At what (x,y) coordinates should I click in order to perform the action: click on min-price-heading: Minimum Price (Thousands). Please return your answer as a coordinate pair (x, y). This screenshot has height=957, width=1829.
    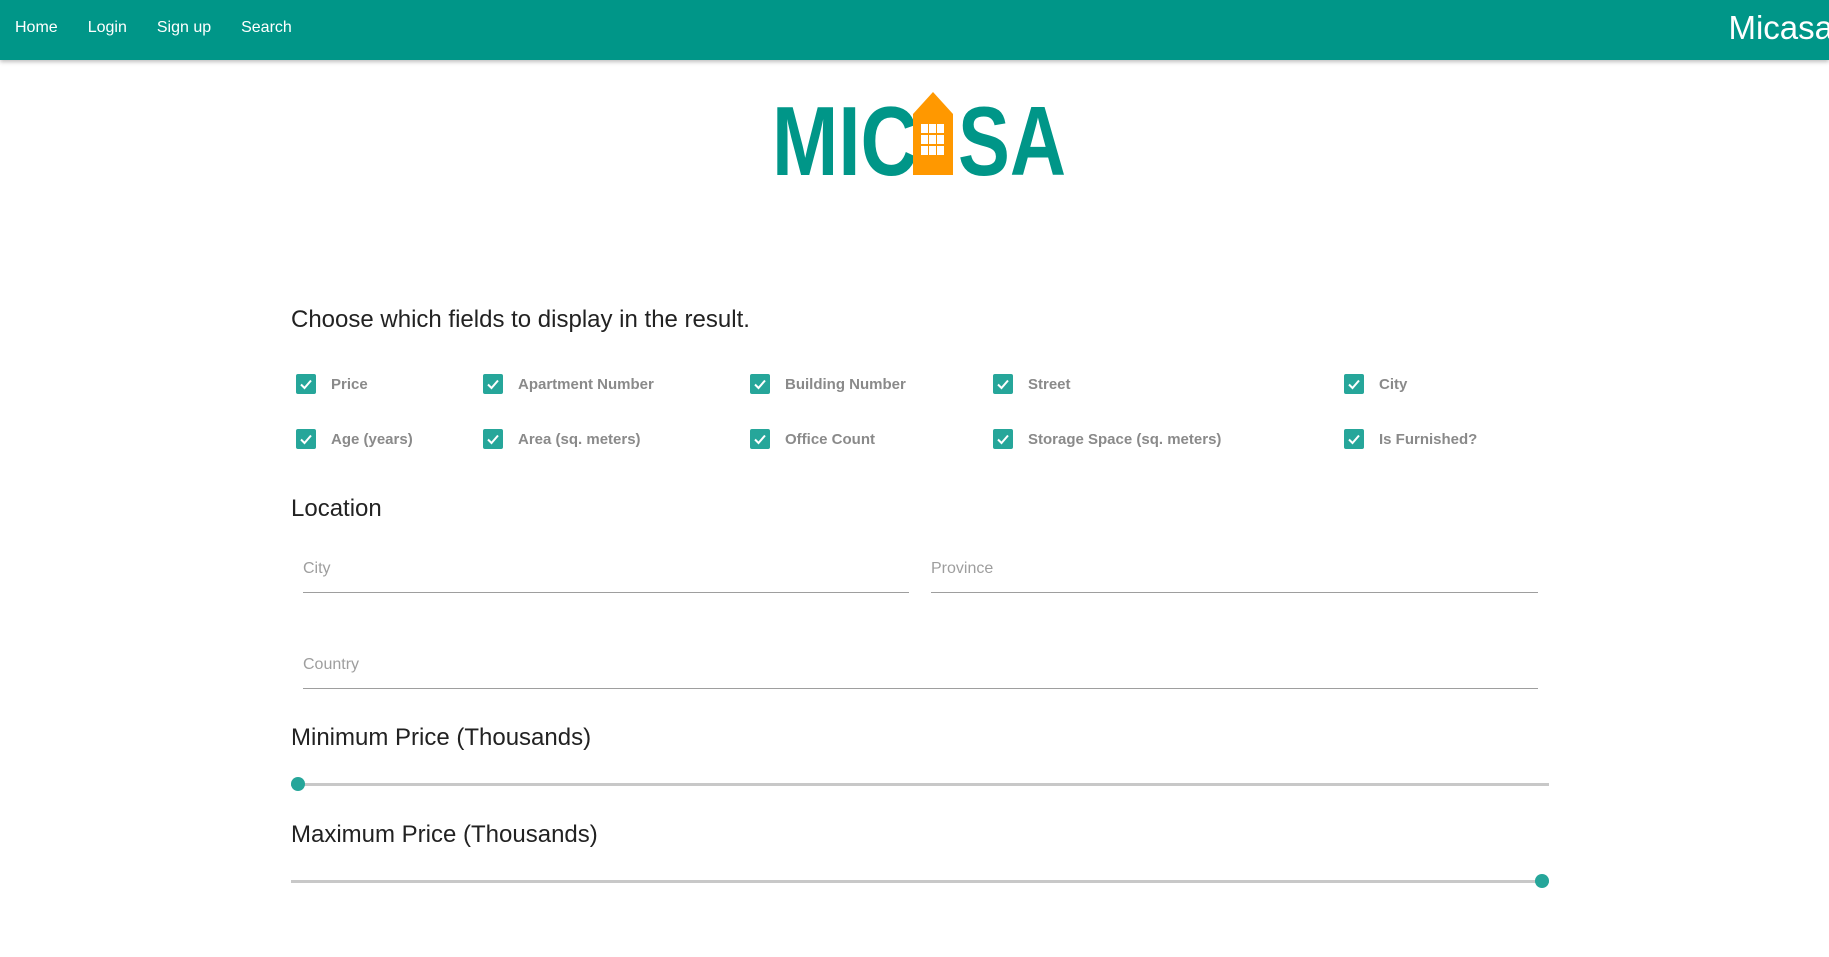
    Looking at the image, I should click on (441, 737).